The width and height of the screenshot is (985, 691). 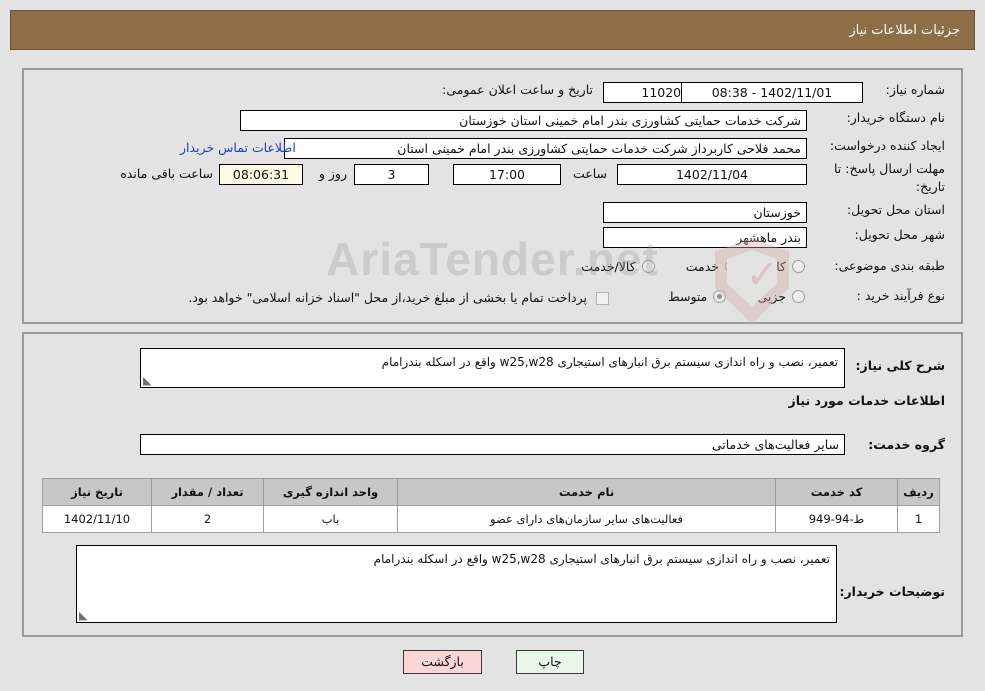 What do you see at coordinates (586, 492) in the screenshot?
I see `th-service-name: نام خدمت` at bounding box center [586, 492].